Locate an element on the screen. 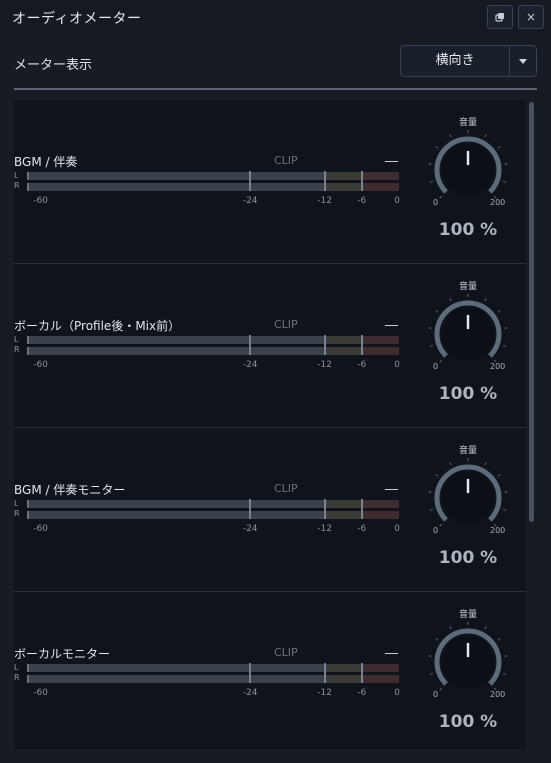 This screenshot has width=551, height=763. popout-icon is located at coordinates (499, 17).